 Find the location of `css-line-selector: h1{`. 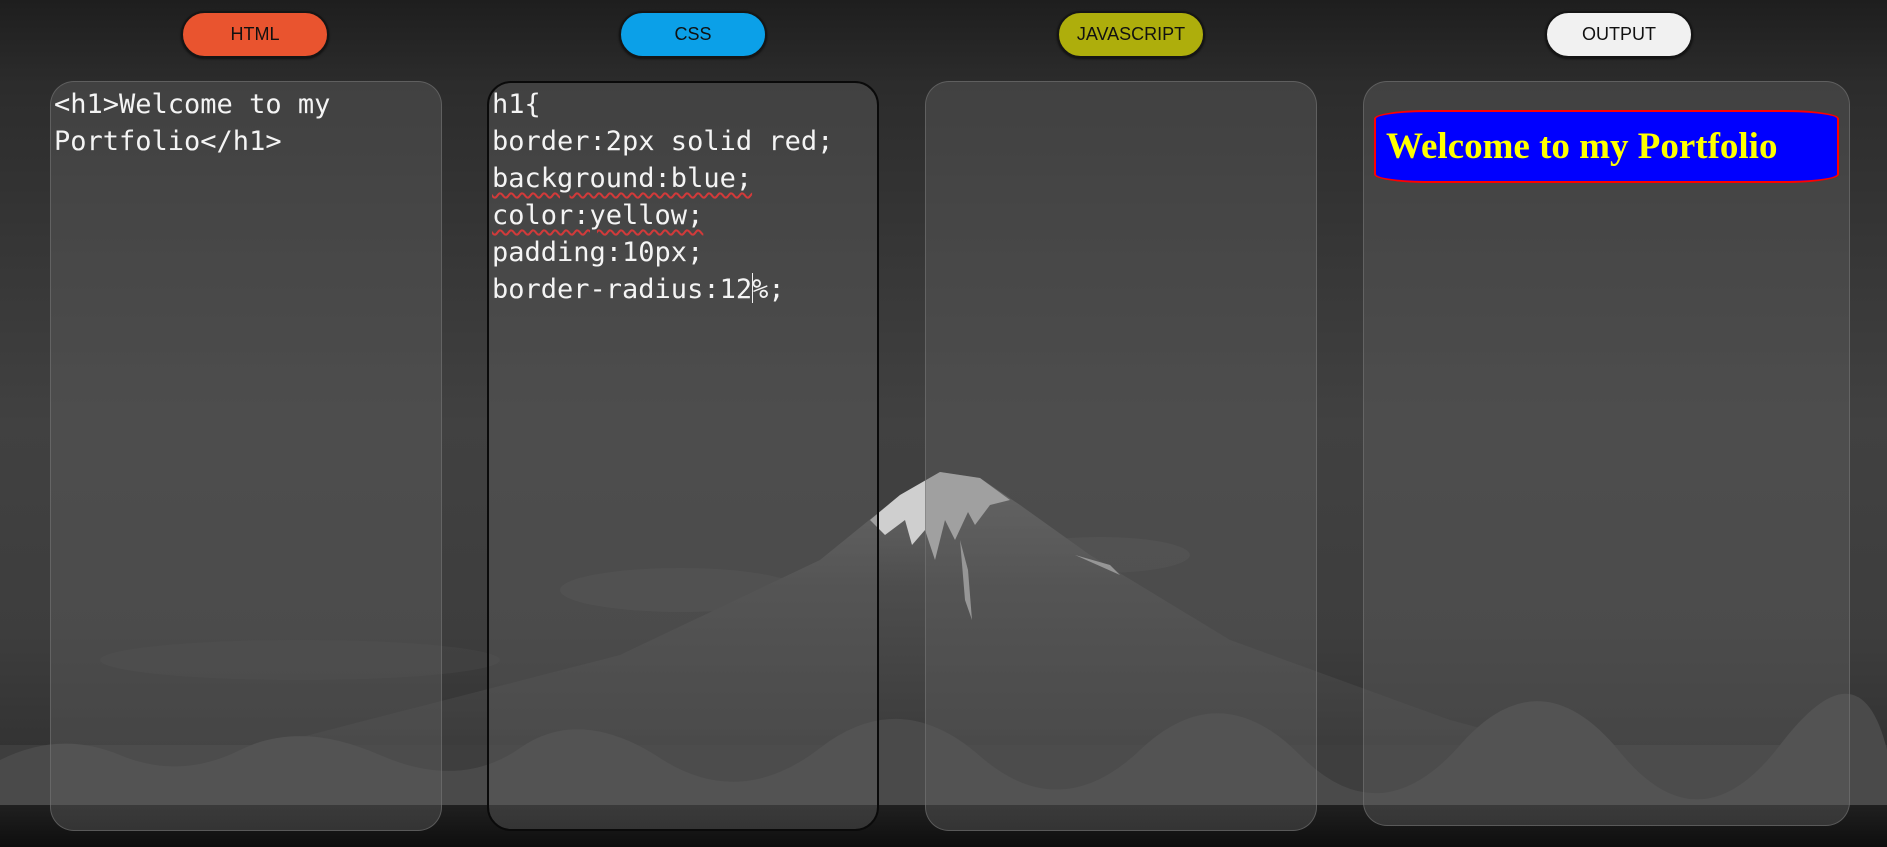

css-line-selector: h1{ is located at coordinates (516, 104).